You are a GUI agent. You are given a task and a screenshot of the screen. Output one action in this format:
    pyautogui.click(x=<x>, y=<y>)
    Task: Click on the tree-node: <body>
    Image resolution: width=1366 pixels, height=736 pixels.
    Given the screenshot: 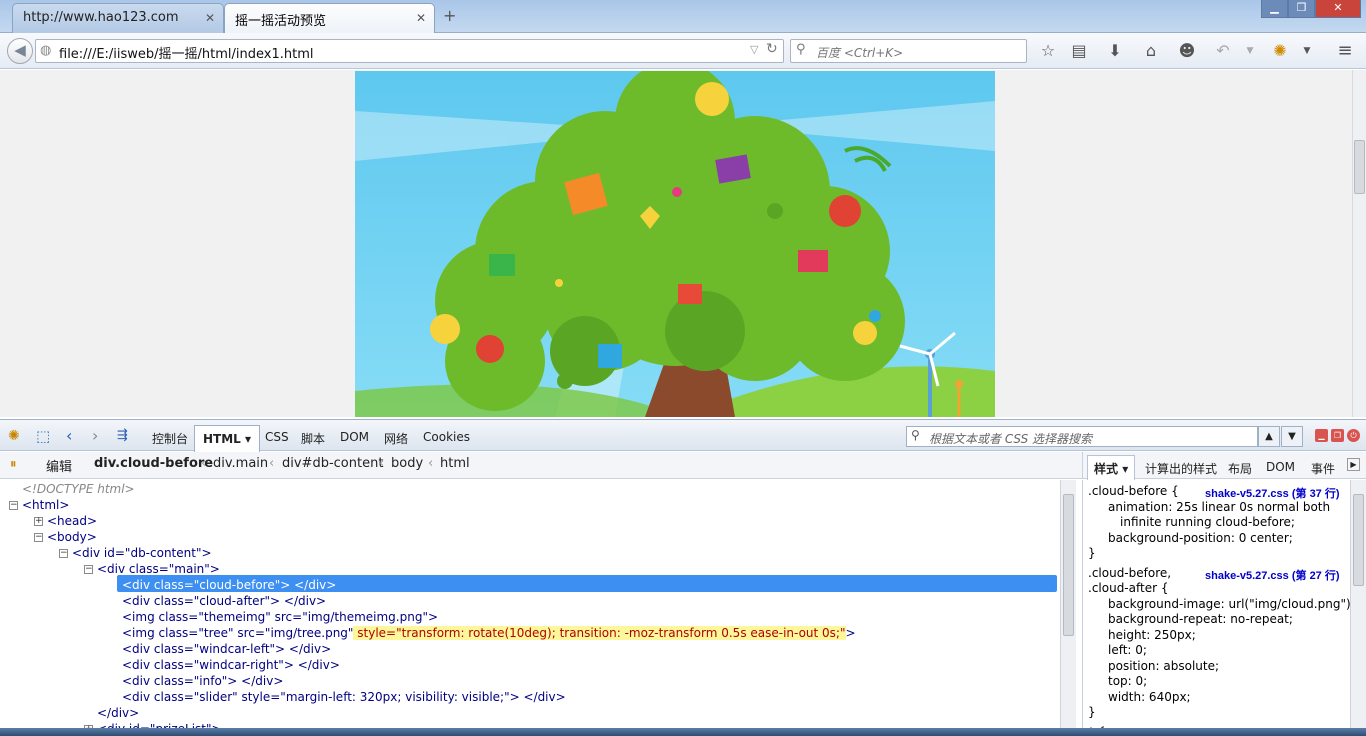 What is the action you would take?
    pyautogui.click(x=72, y=537)
    